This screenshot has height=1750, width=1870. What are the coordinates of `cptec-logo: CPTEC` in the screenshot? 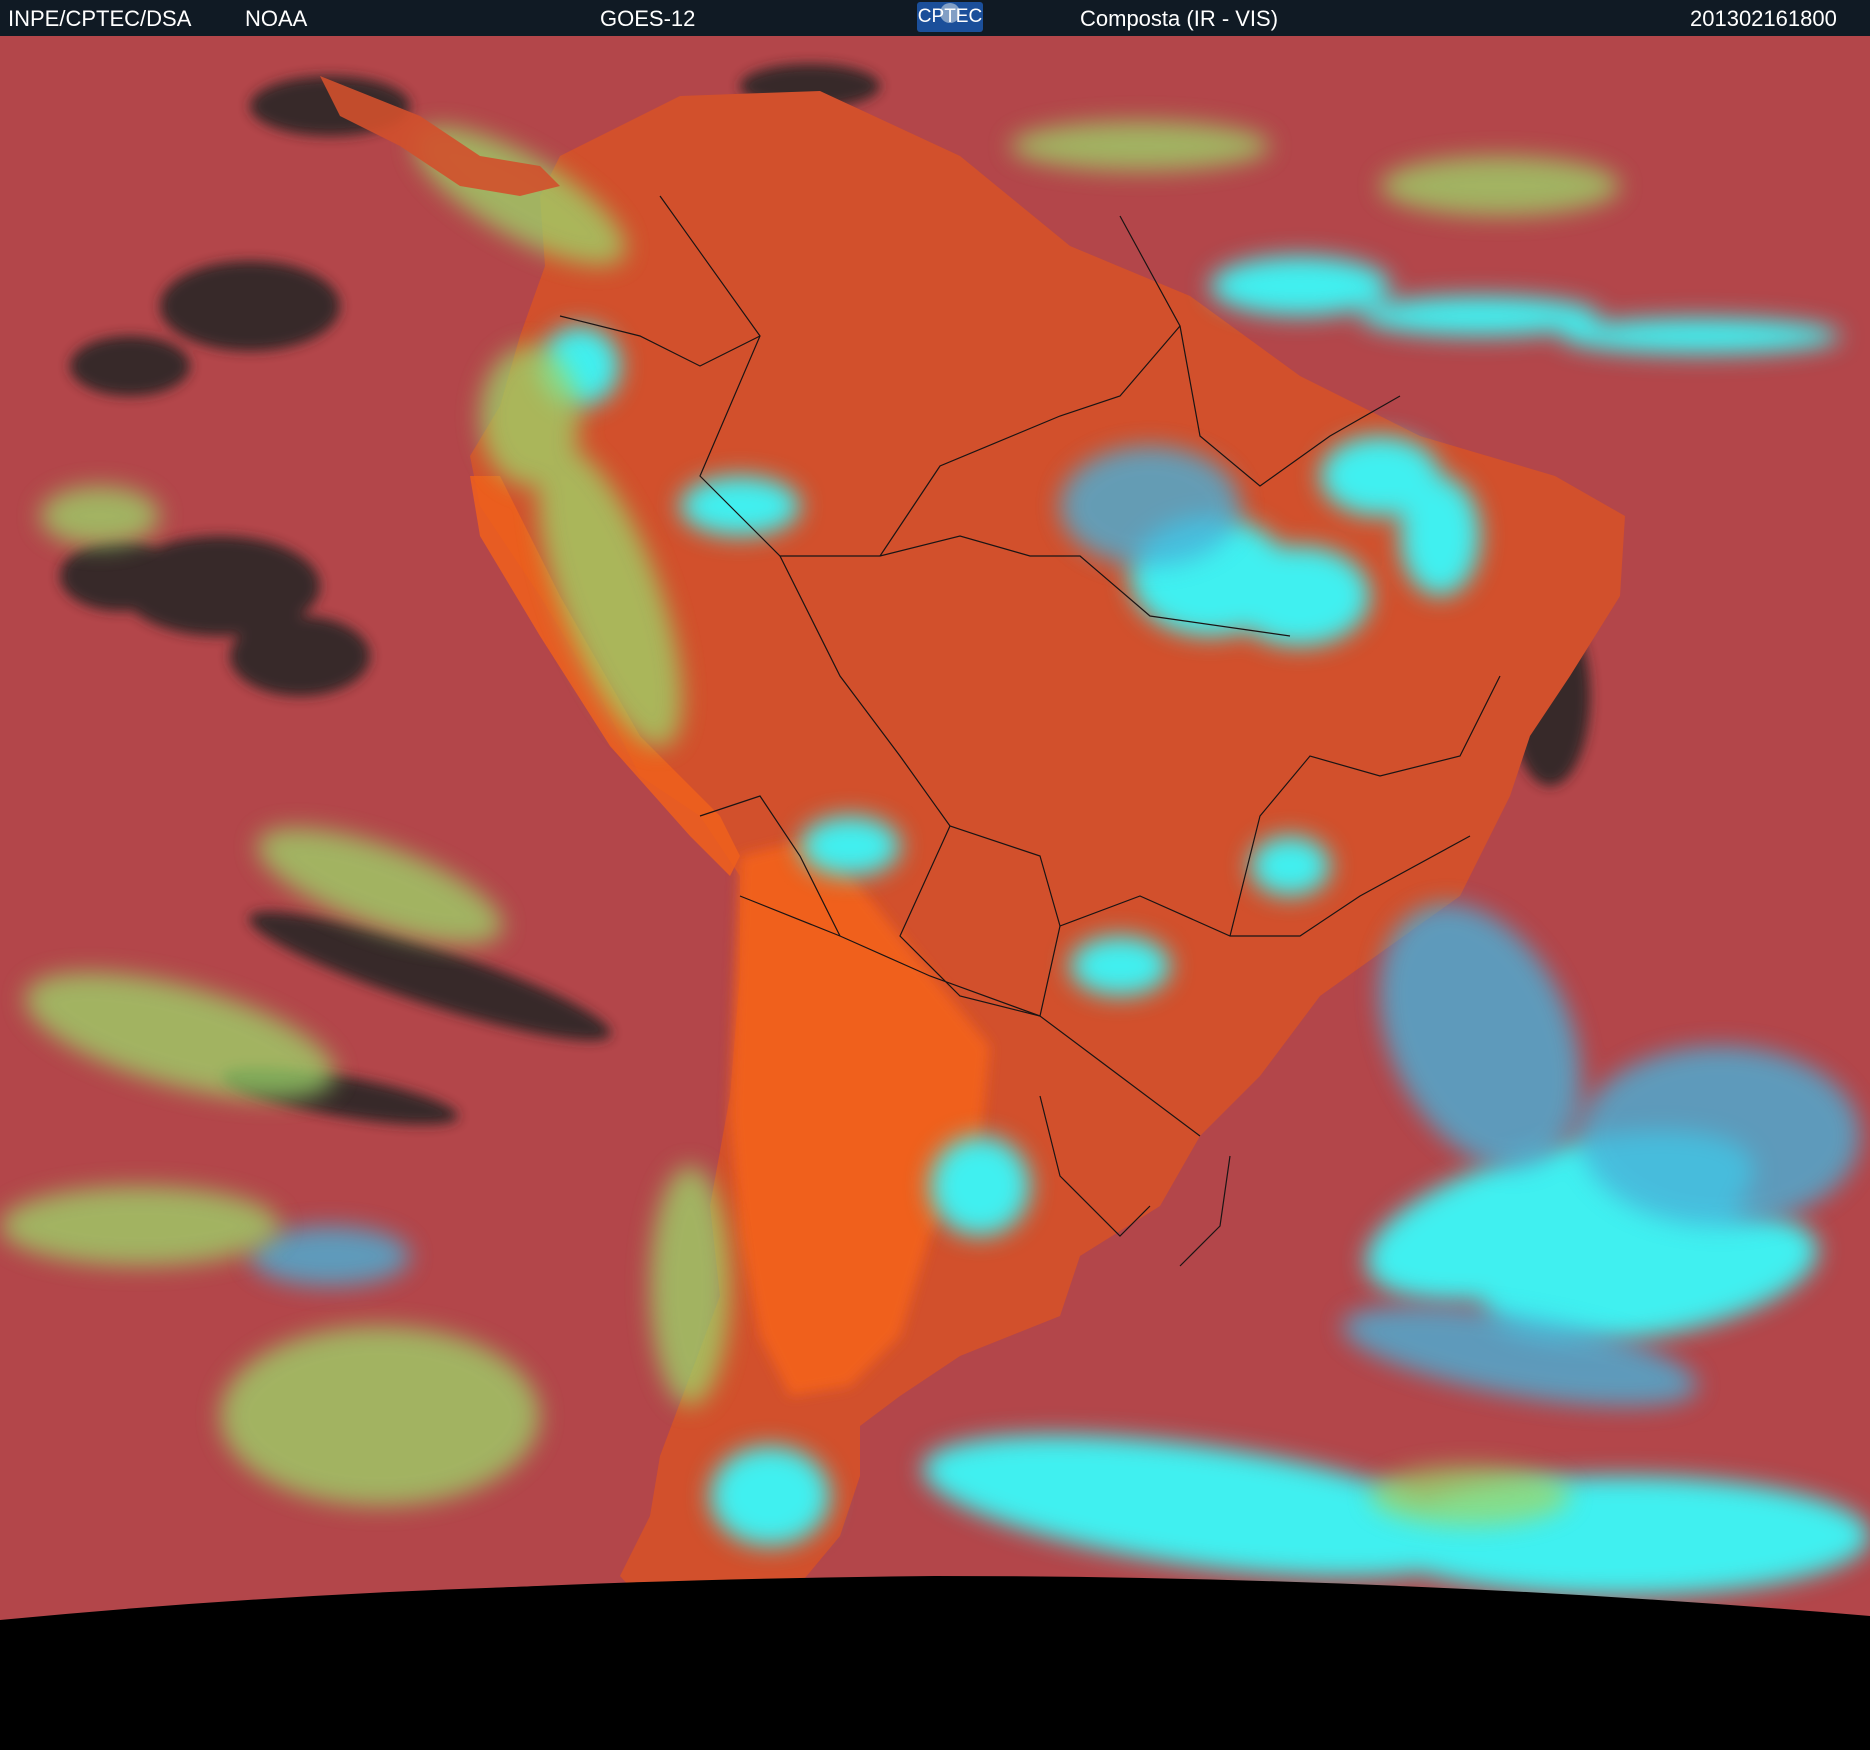 It's located at (950, 17).